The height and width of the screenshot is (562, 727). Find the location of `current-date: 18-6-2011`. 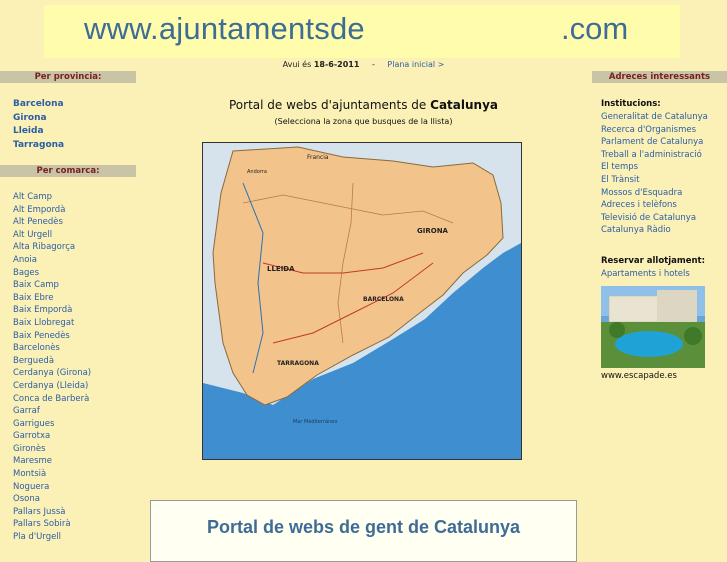

current-date: 18-6-2011 is located at coordinates (336, 64).